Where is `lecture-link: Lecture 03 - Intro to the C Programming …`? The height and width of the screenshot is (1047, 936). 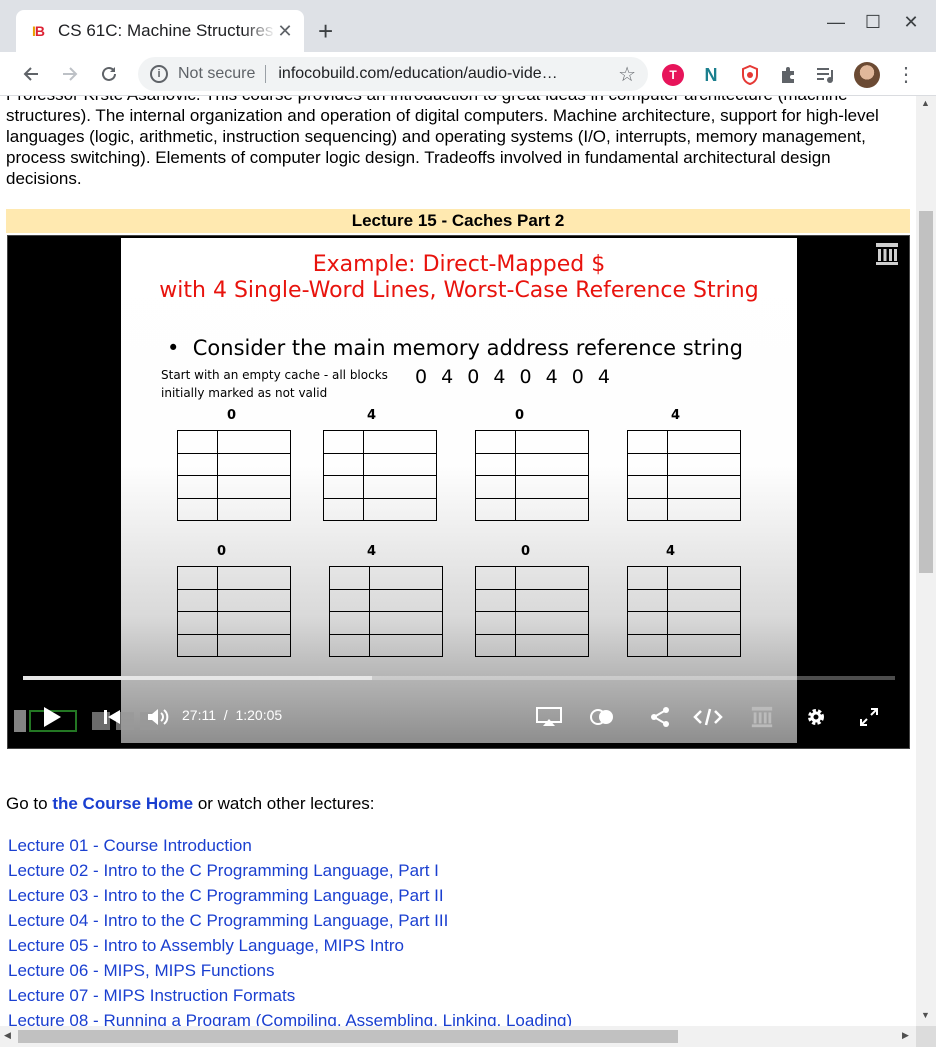
lecture-link: Lecture 03 - Intro to the C Programming … is located at coordinates (290, 895).